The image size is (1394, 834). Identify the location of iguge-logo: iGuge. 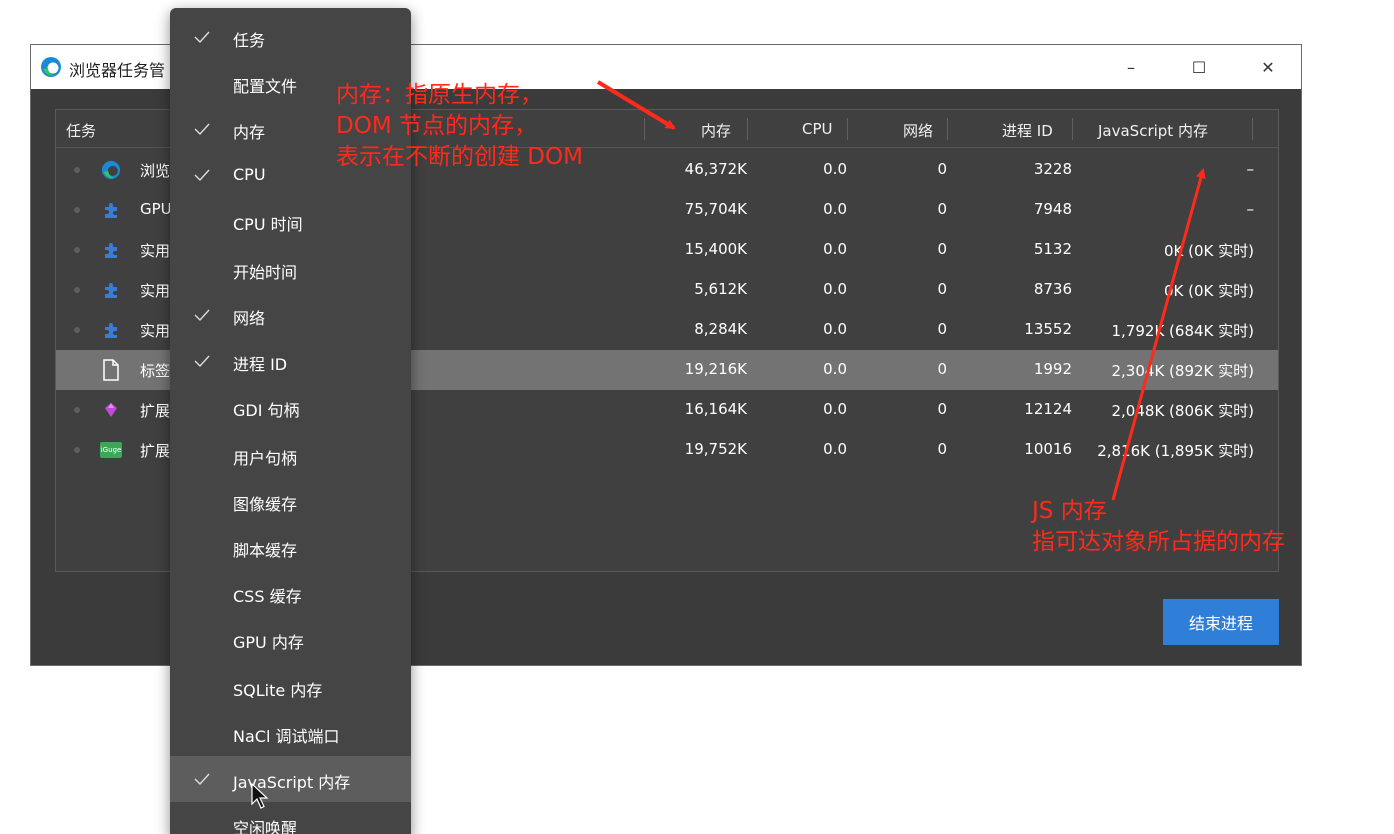
(111, 450).